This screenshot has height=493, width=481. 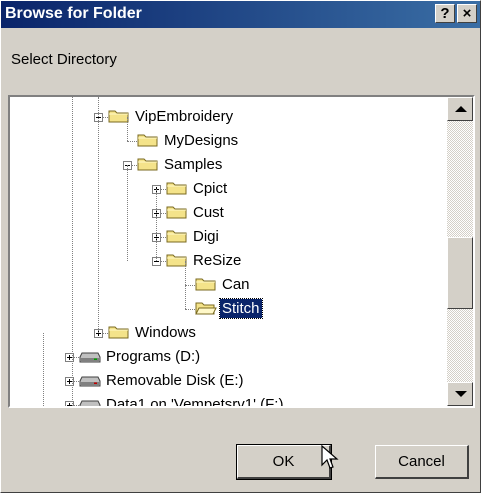 What do you see at coordinates (240, 14) in the screenshot?
I see `title-bar: Browse for Folder ? ×` at bounding box center [240, 14].